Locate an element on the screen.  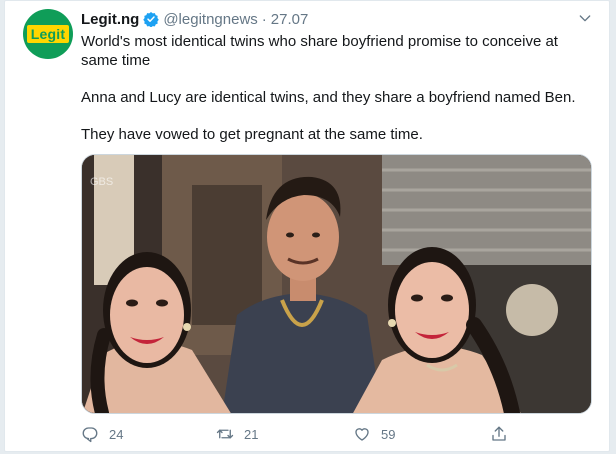
reply-icon is located at coordinates (90, 435).